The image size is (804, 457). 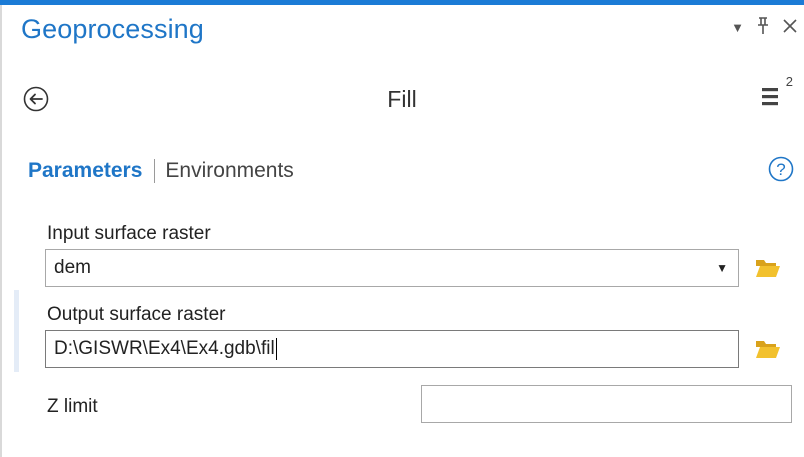 What do you see at coordinates (392, 268) in the screenshot?
I see `input-surface-raster-select: dem ▼` at bounding box center [392, 268].